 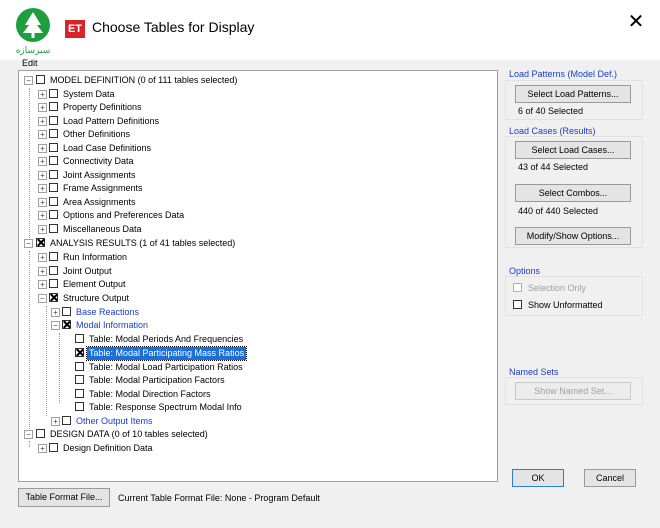 What do you see at coordinates (330, 30) in the screenshot?
I see `title-bar: سبزسازه ET Choose Tables for Display ✕` at bounding box center [330, 30].